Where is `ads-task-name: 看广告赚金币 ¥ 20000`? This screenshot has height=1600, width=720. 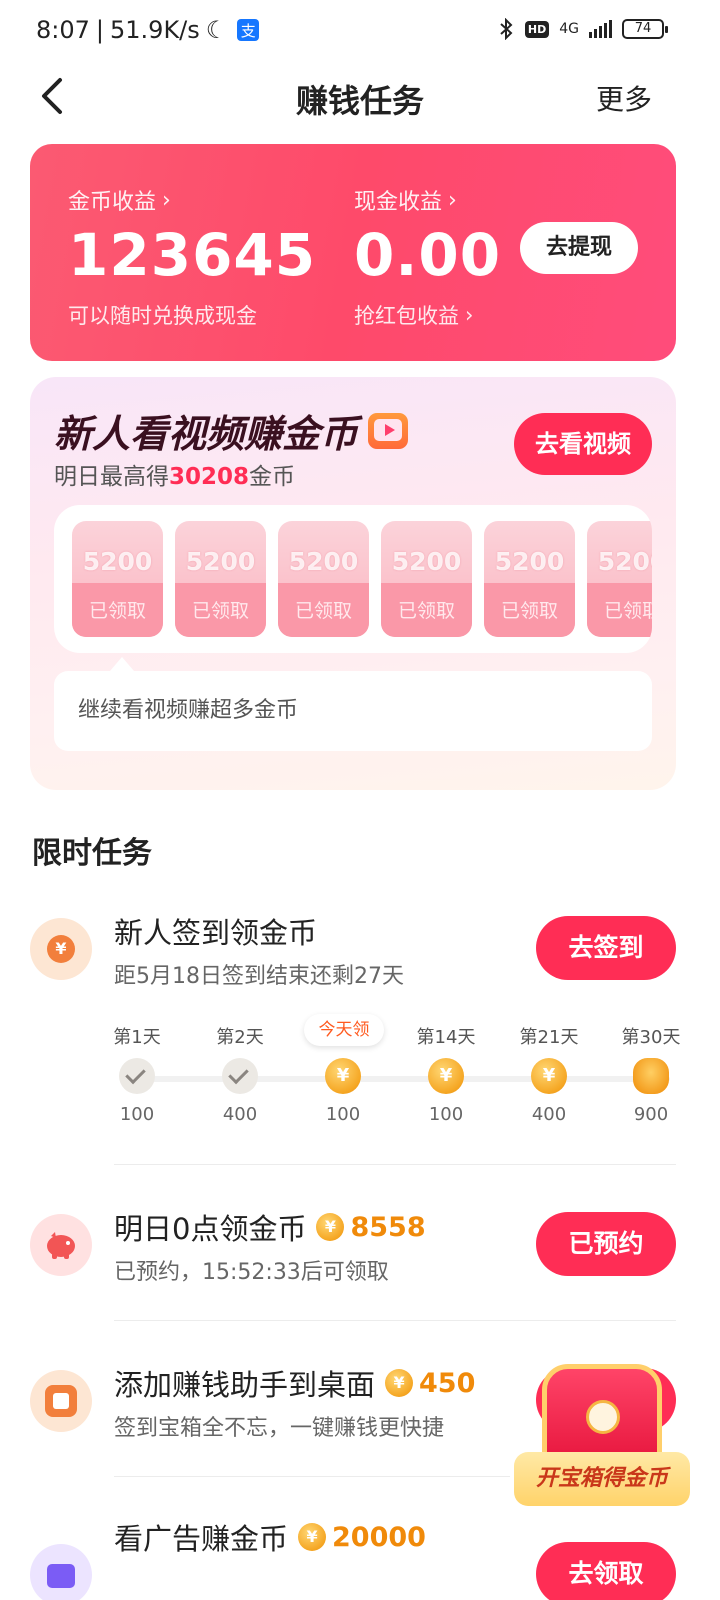 ads-task-name: 看广告赚金币 ¥ 20000 is located at coordinates (270, 1537).